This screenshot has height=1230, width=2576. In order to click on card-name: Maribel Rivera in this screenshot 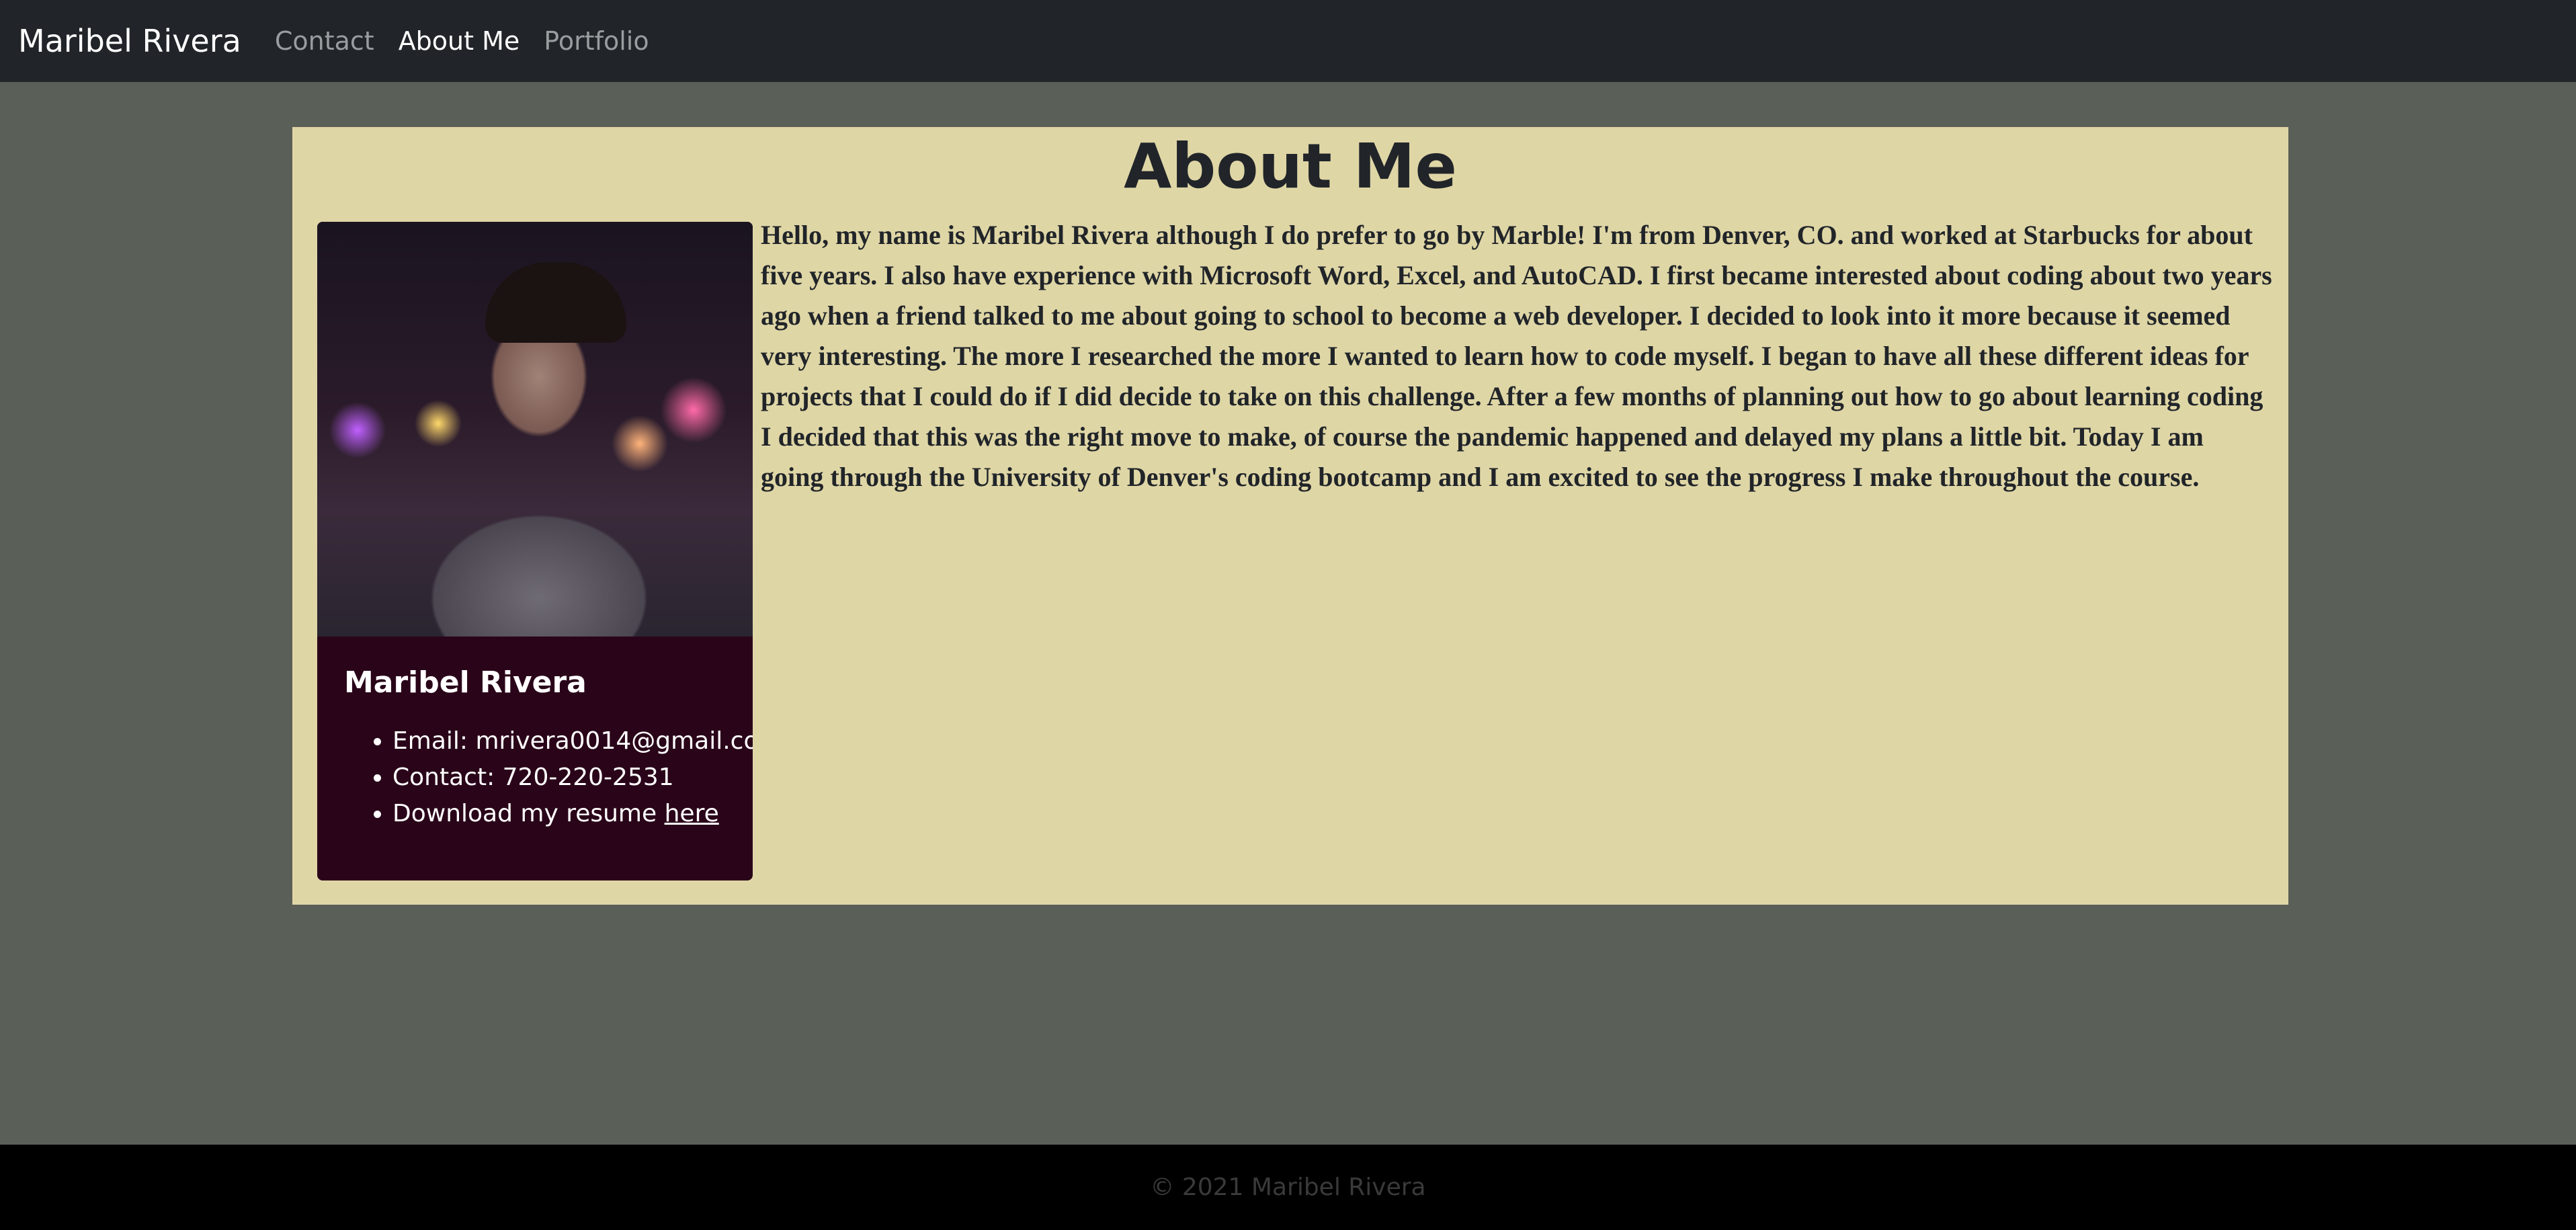, I will do `click(465, 682)`.